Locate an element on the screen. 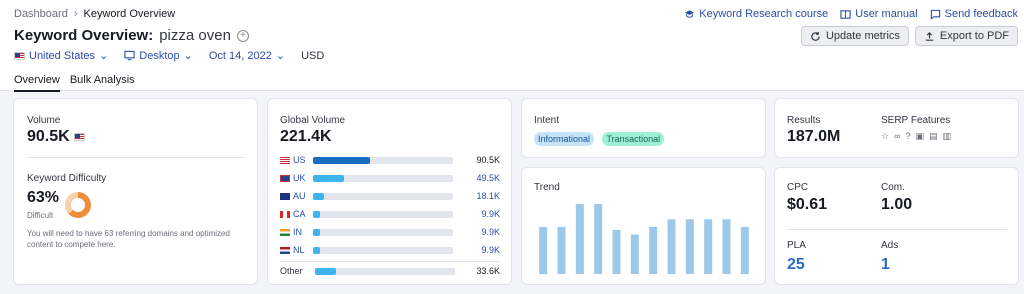 The width and height of the screenshot is (1024, 294). tab-bulk-analysis: Bulk Analysis is located at coordinates (102, 83).